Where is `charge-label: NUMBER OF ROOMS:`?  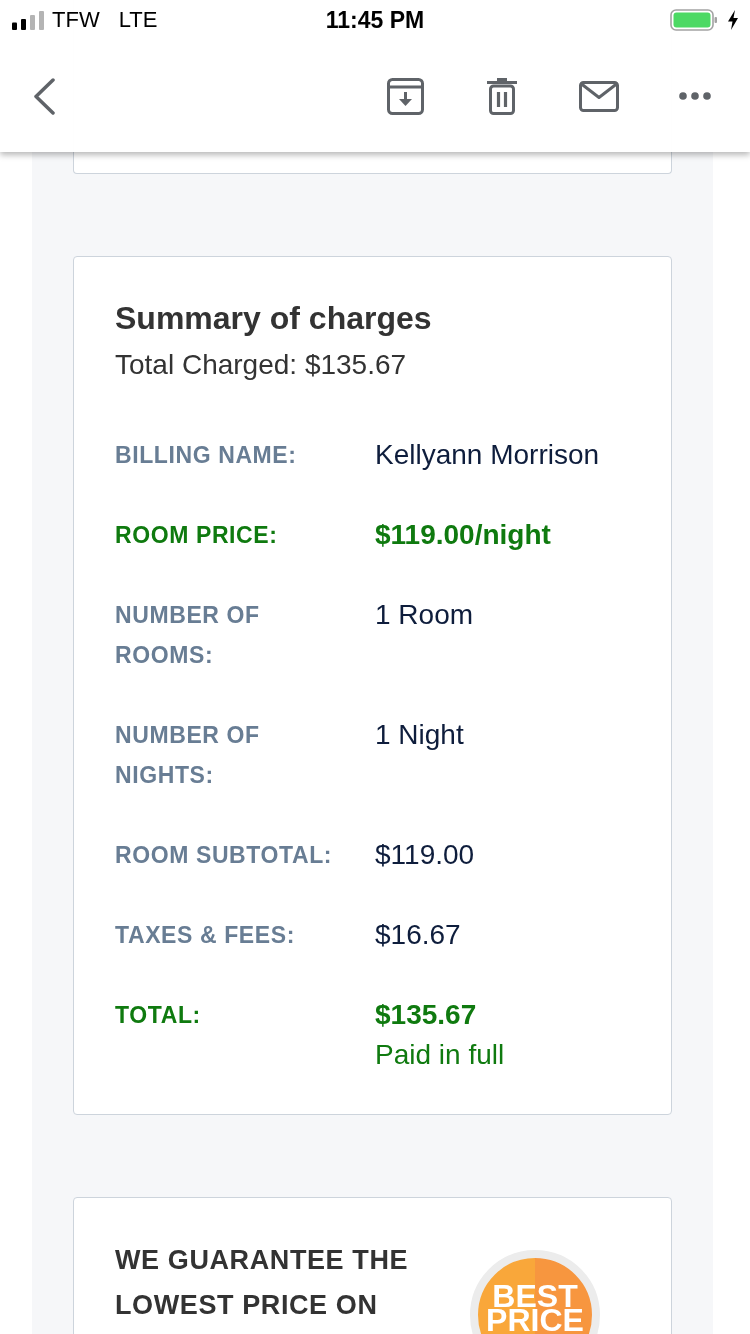
charge-label: NUMBER OF ROOMS: is located at coordinates (188, 635).